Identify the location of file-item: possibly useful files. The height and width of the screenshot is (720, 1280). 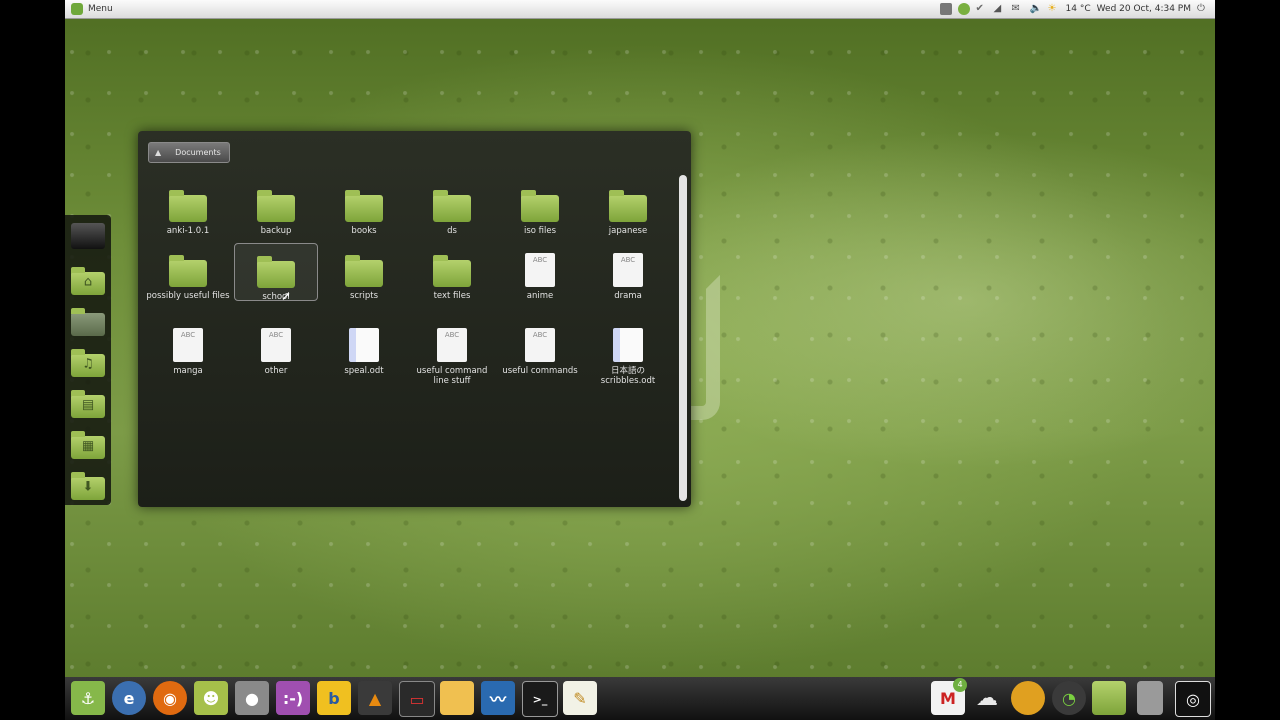
(188, 277).